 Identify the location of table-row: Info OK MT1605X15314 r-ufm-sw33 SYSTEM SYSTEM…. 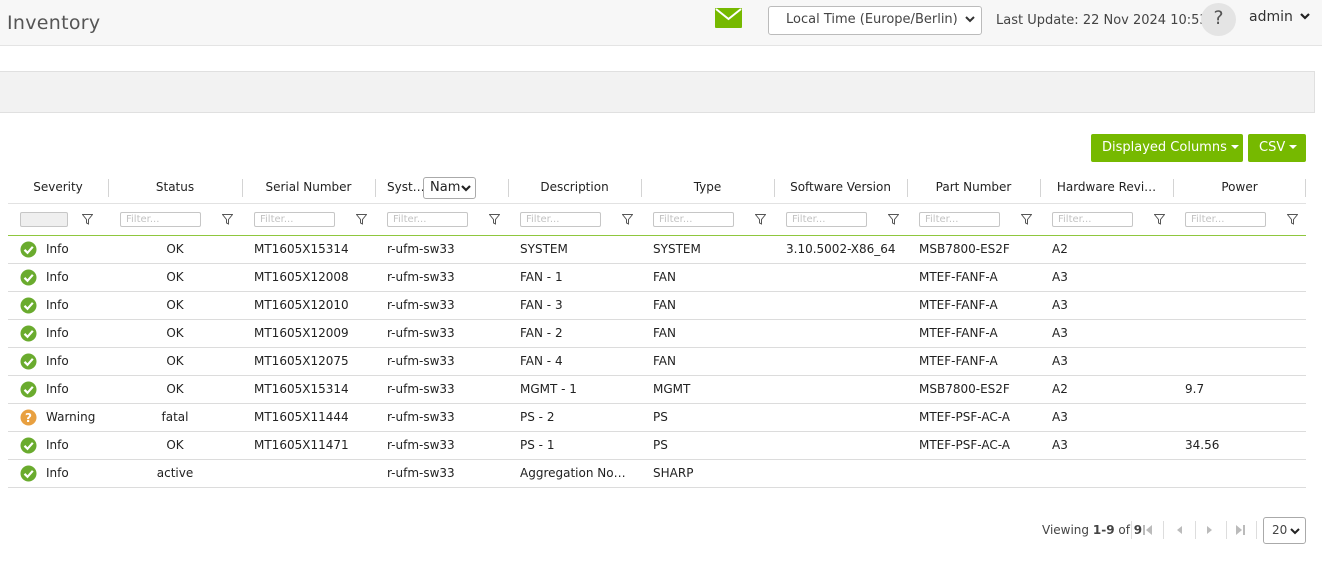
(657, 250).